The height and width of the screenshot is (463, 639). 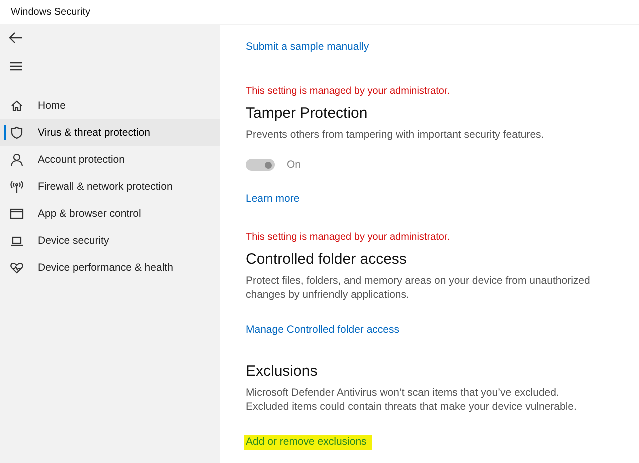 What do you see at coordinates (282, 371) in the screenshot?
I see `section-title: Exclusions` at bounding box center [282, 371].